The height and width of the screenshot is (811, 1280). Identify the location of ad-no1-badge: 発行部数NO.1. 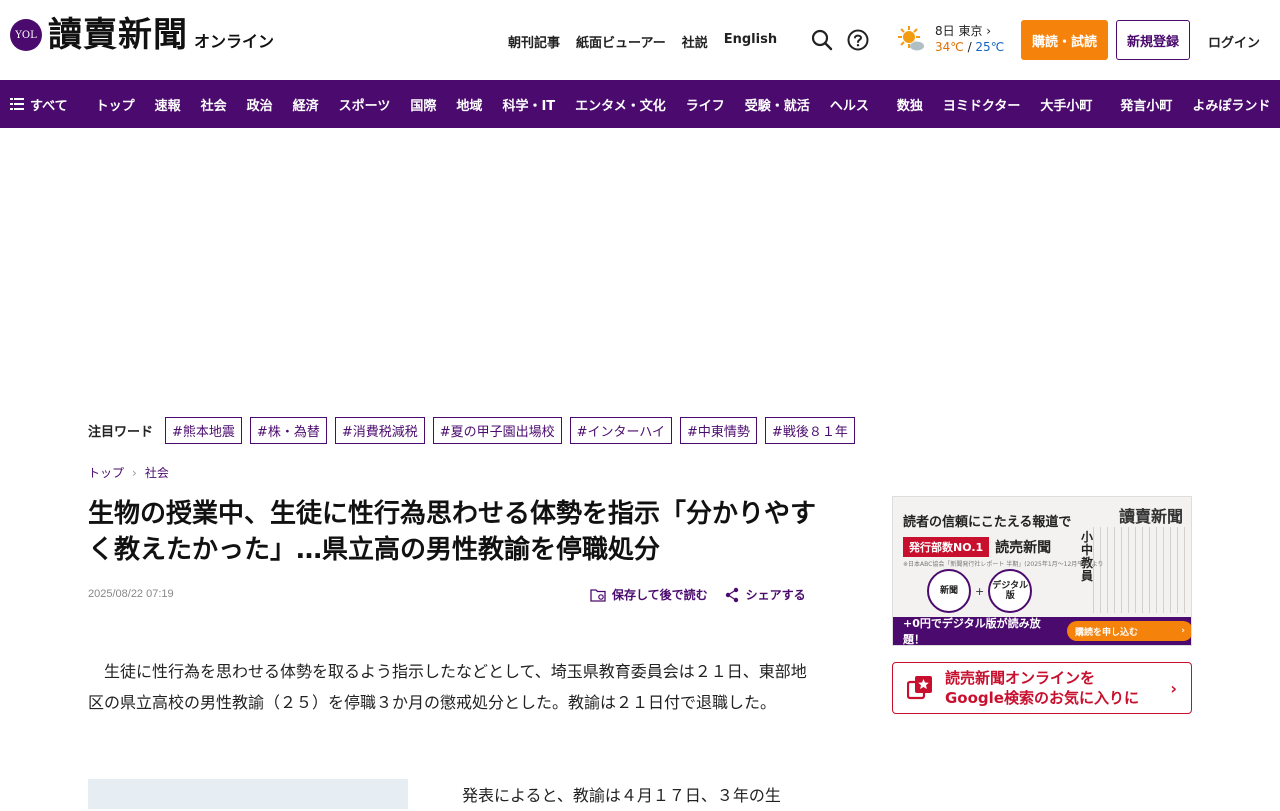
(946, 547).